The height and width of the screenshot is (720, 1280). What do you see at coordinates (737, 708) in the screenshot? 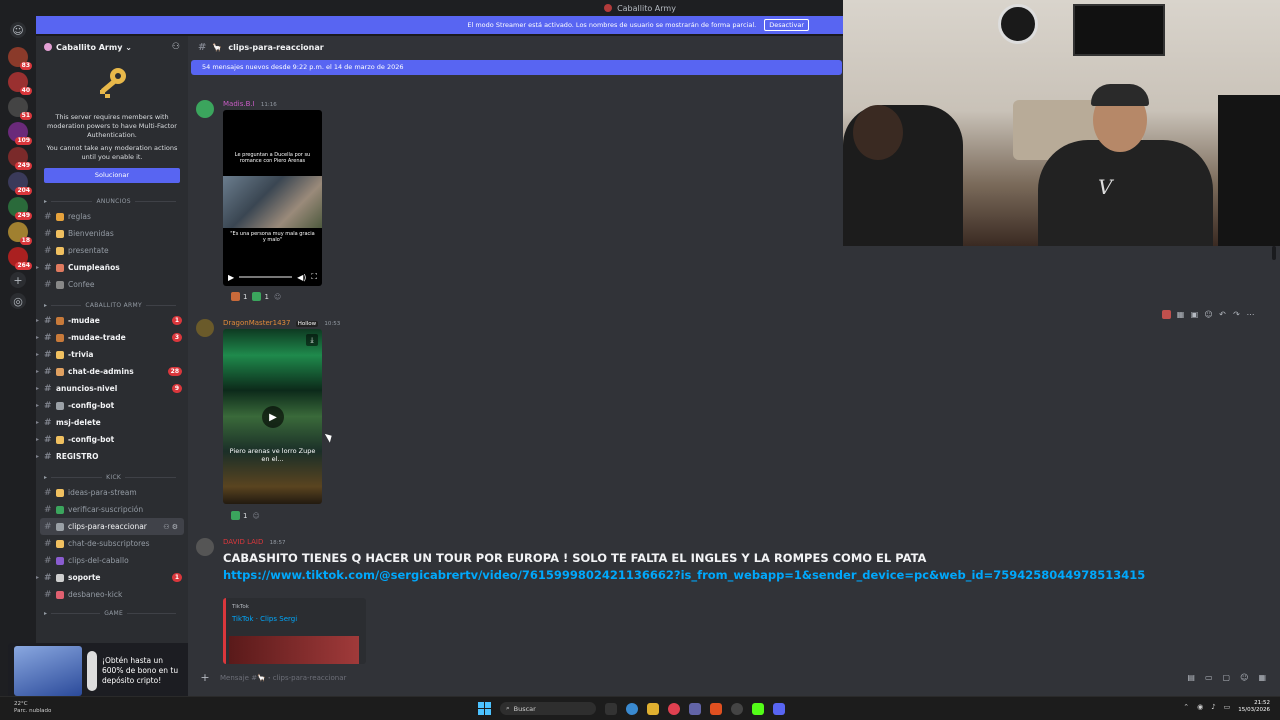
I see `obs-icon` at bounding box center [737, 708].